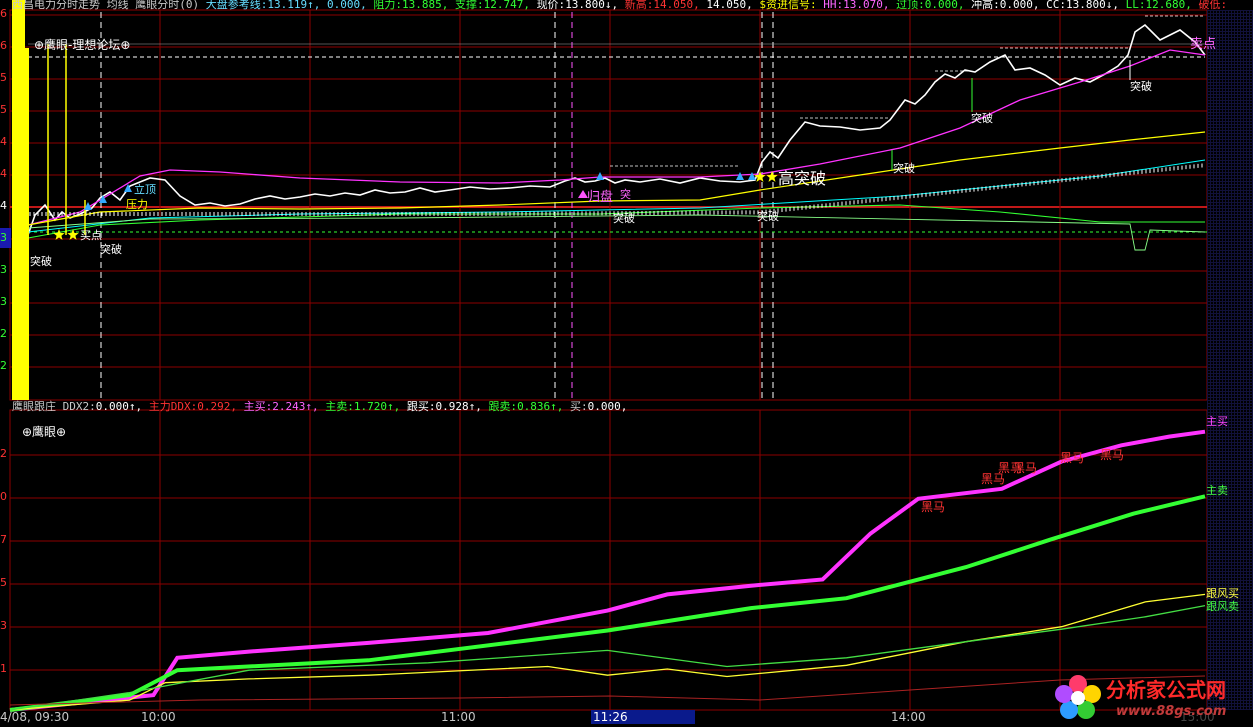 This screenshot has width=1253, height=727. Describe the element at coordinates (339, 406) in the screenshot. I see `main-sell-label: 主卖:` at that location.